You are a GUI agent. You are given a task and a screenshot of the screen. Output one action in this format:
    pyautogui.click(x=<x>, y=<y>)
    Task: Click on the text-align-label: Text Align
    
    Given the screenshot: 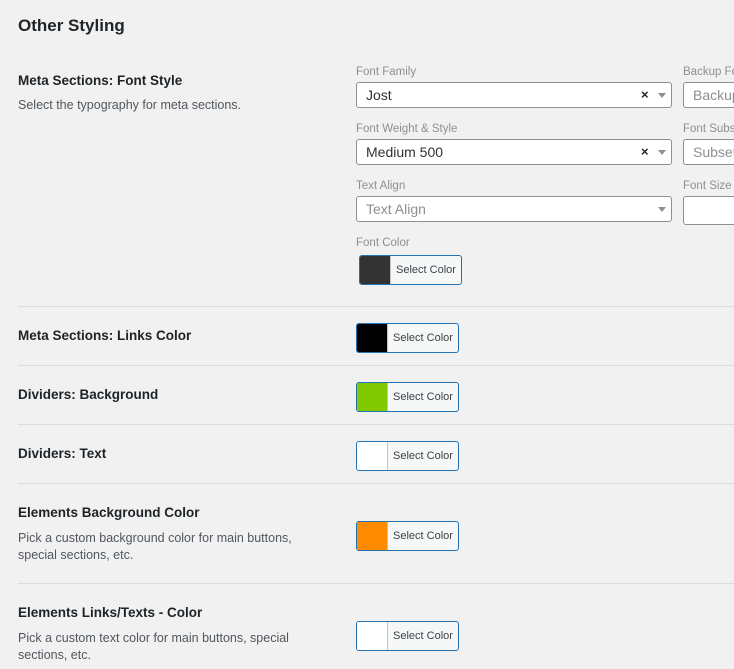 What is the action you would take?
    pyautogui.click(x=381, y=186)
    